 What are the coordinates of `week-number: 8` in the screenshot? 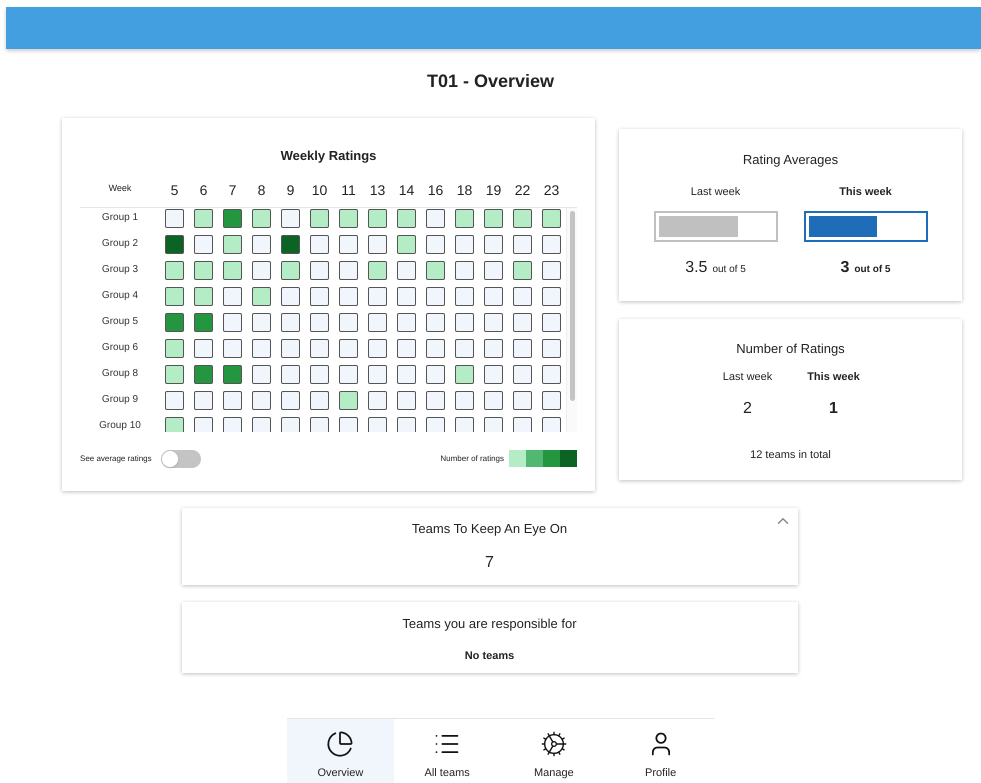 It's located at (261, 190).